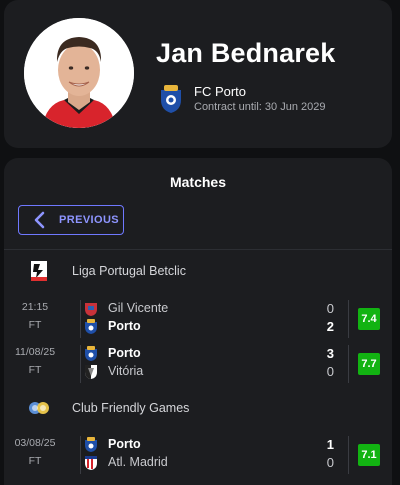 This screenshot has height=485, width=400. I want to click on previous-label: PREVIOUS, so click(89, 220).